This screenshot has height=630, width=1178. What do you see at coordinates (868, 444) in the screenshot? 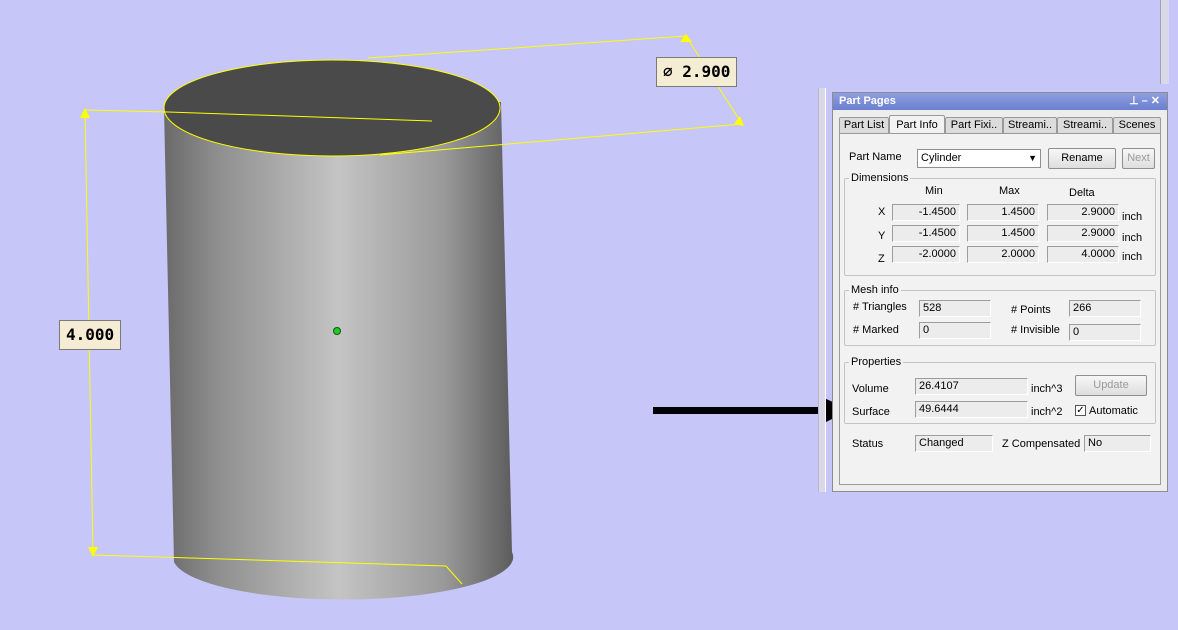
I see `status-label: Status` at bounding box center [868, 444].